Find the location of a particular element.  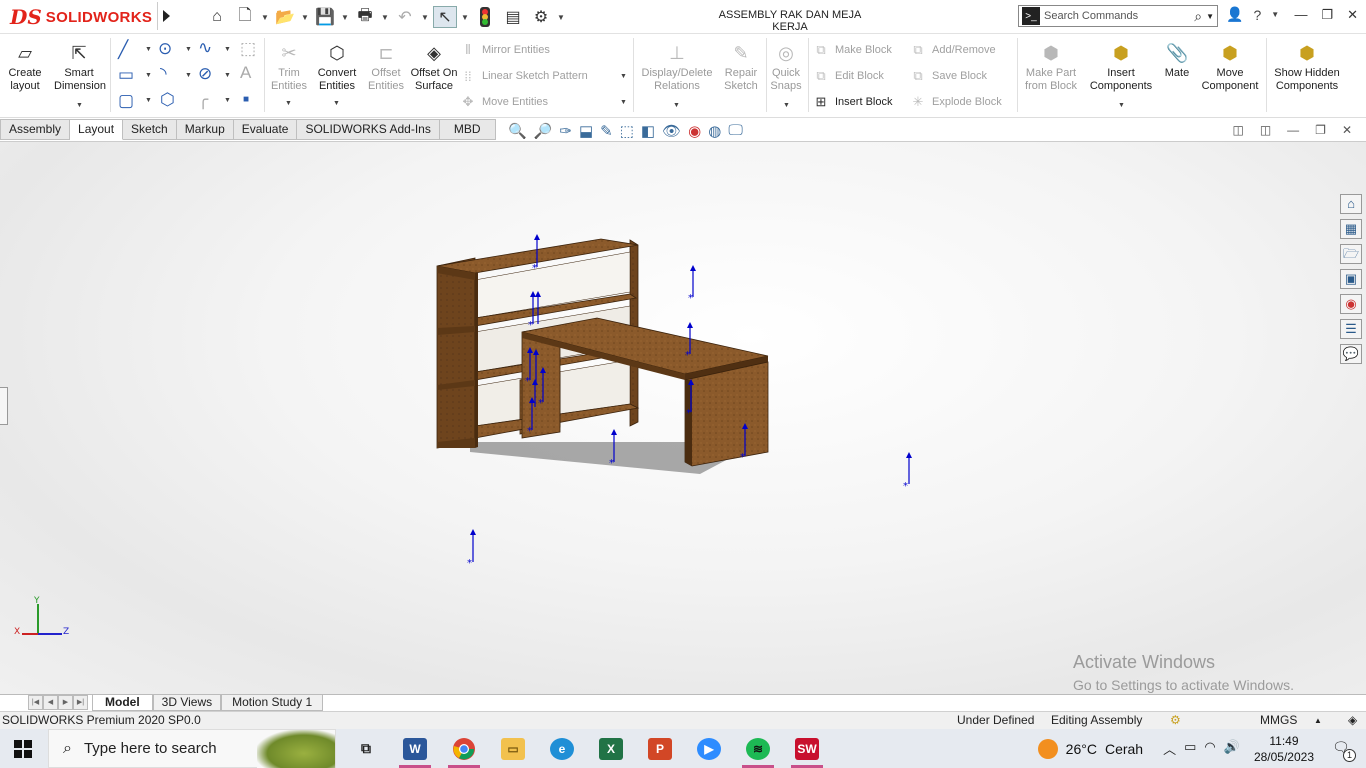

tab-solidworks-addins: SOLIDWORKS Add-Ins is located at coordinates (368, 129).